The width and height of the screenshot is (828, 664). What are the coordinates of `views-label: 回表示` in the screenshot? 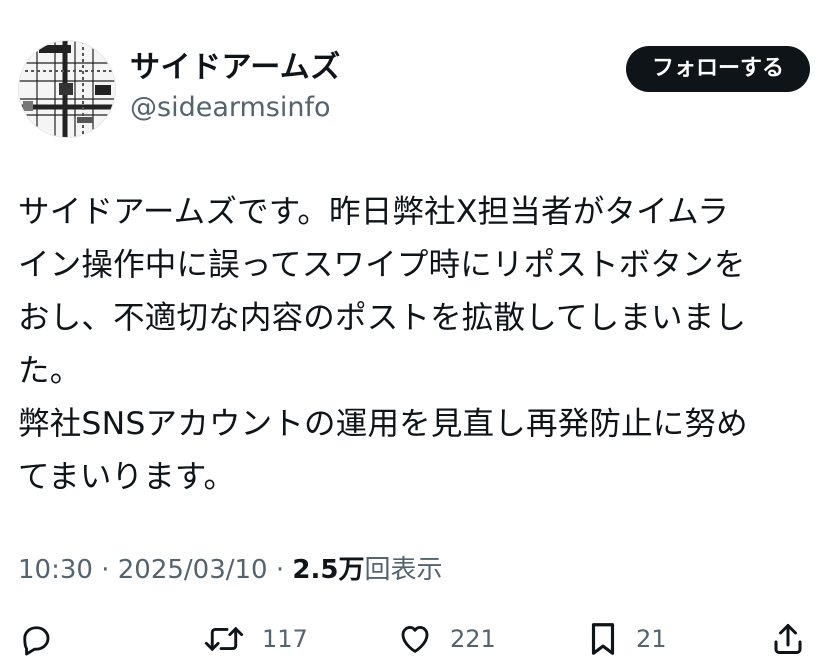 It's located at (403, 570).